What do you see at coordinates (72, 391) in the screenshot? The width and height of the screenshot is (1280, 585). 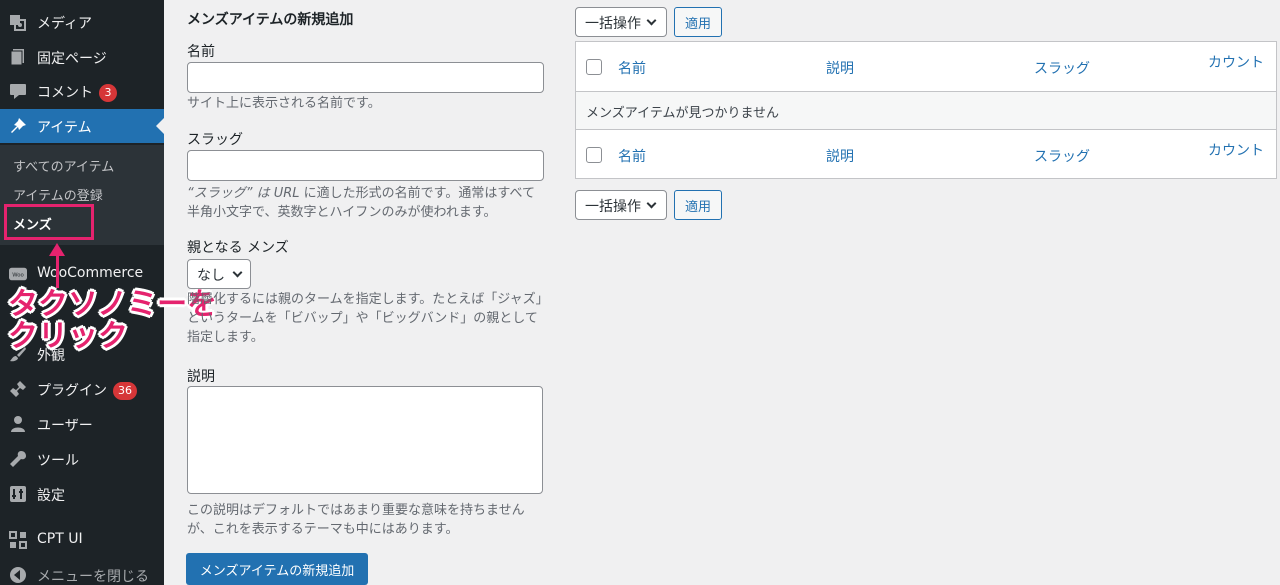 I see `menu-label-plugins: プラグイン` at bounding box center [72, 391].